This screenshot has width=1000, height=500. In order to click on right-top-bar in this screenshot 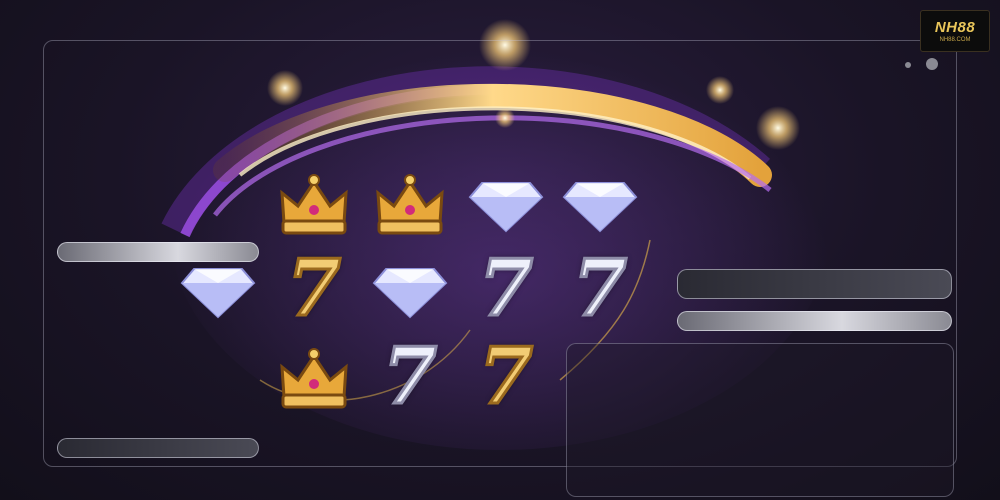, I will do `click(814, 284)`.